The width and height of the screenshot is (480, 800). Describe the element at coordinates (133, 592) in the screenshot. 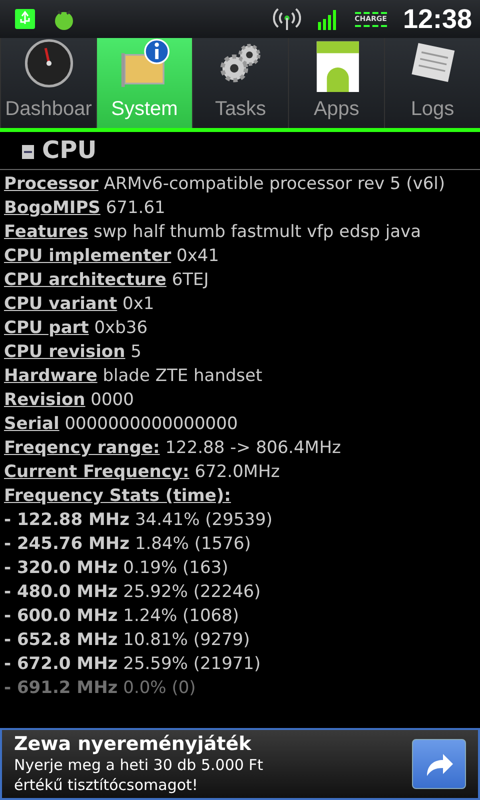

I see `info-line: - 480.0 MHz 25.92% (22246)` at that location.